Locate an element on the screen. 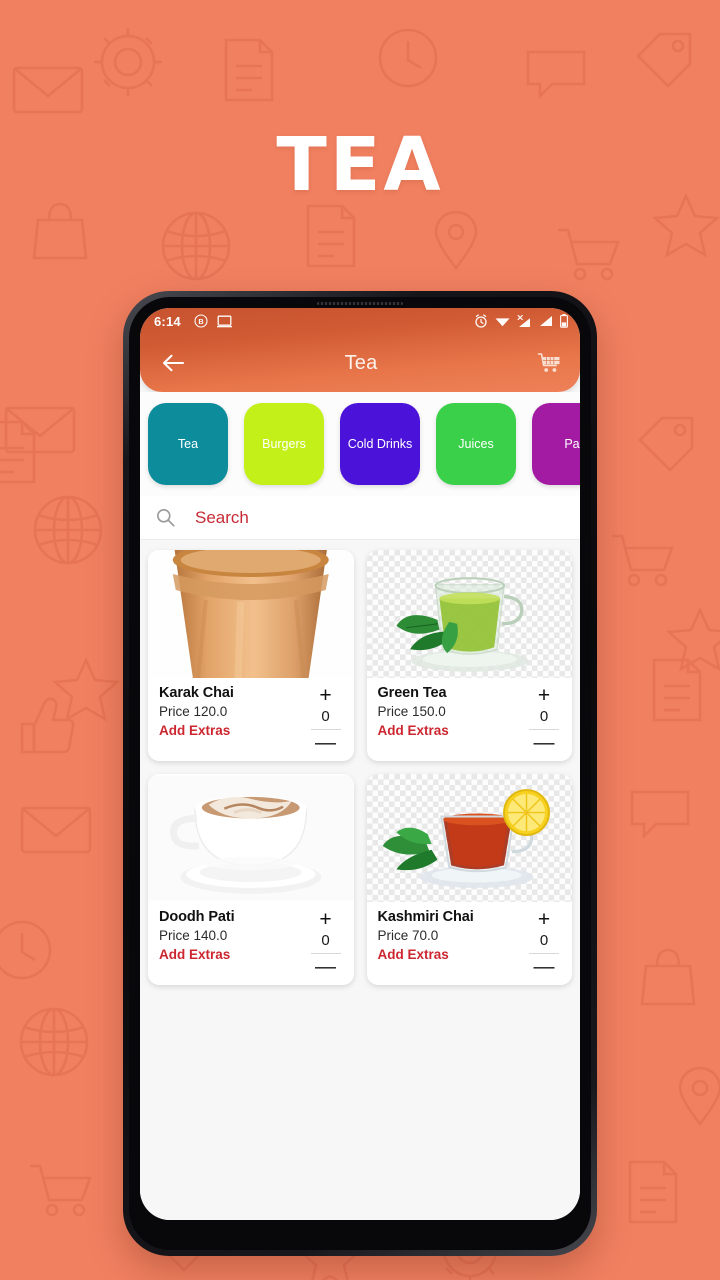 This screenshot has width=720, height=1280. signal-no-sim-icon is located at coordinates (523, 320).